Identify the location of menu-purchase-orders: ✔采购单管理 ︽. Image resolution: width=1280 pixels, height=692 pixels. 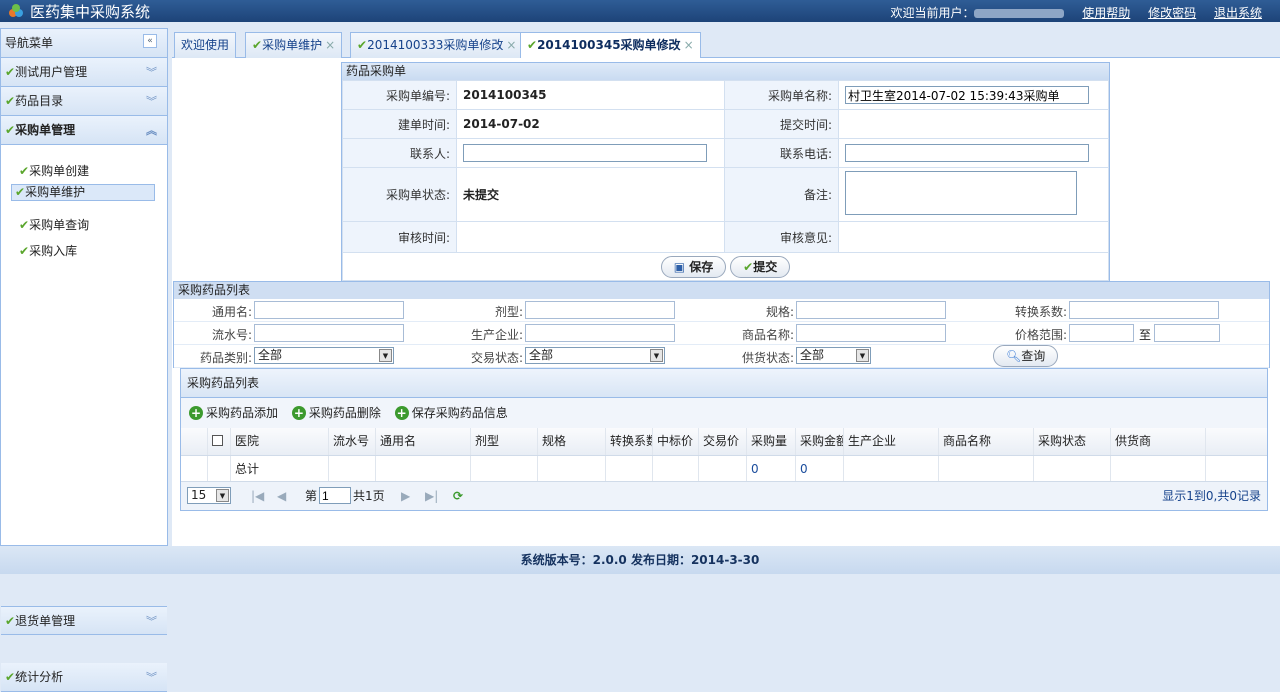
(84, 130).